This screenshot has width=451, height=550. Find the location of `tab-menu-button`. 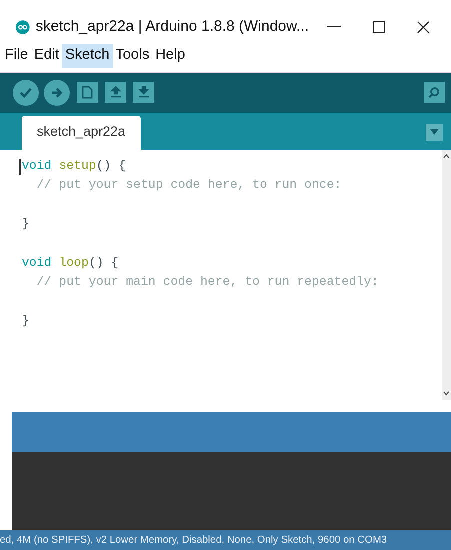

tab-menu-button is located at coordinates (434, 132).